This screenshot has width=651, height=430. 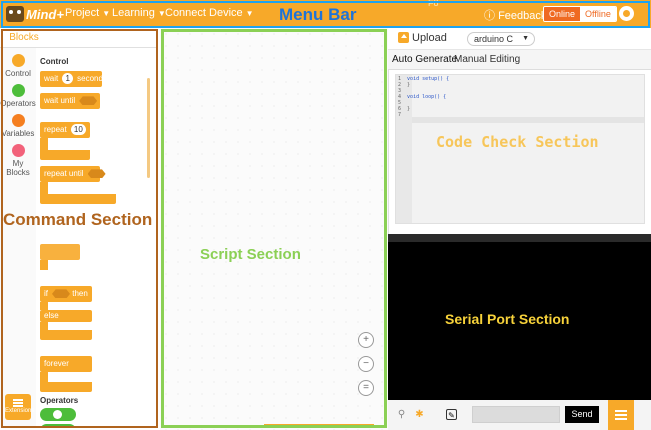 I want to click on serial-header, so click(x=519, y=238).